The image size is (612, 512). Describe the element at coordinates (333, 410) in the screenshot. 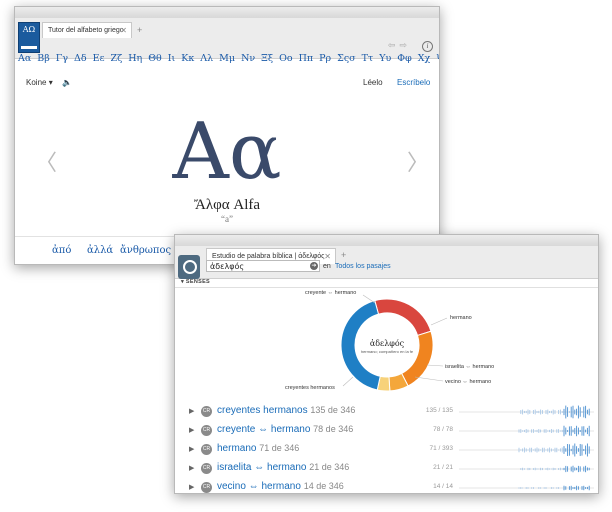

I see `sense-count: 135 de 346` at that location.